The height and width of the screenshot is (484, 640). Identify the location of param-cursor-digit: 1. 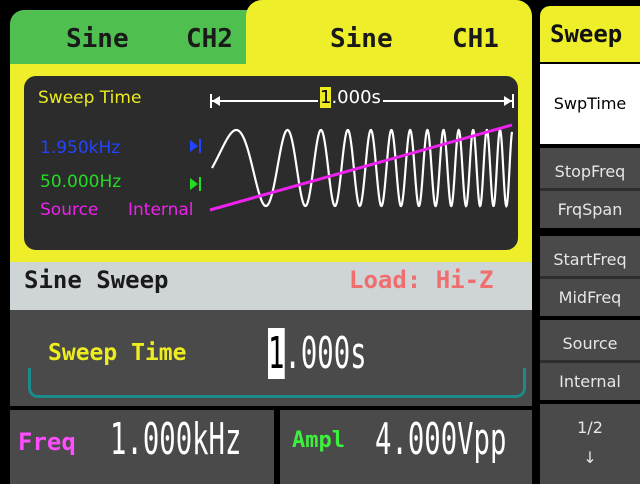
(276, 353).